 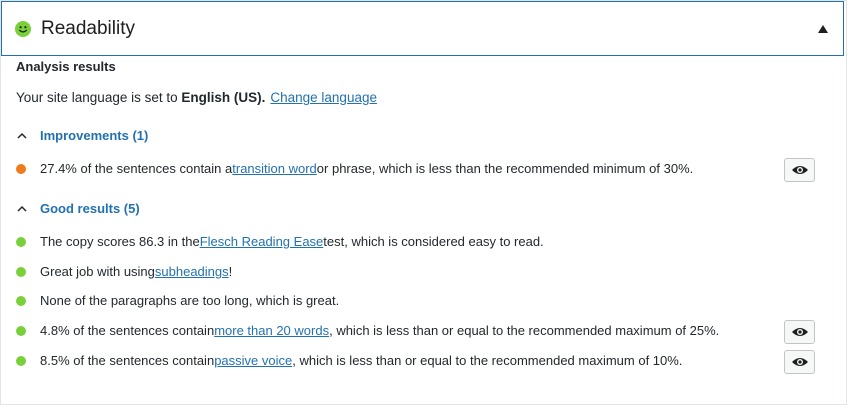 I want to click on result-text-before: 4.8% of the sentences contain, so click(x=127, y=330).